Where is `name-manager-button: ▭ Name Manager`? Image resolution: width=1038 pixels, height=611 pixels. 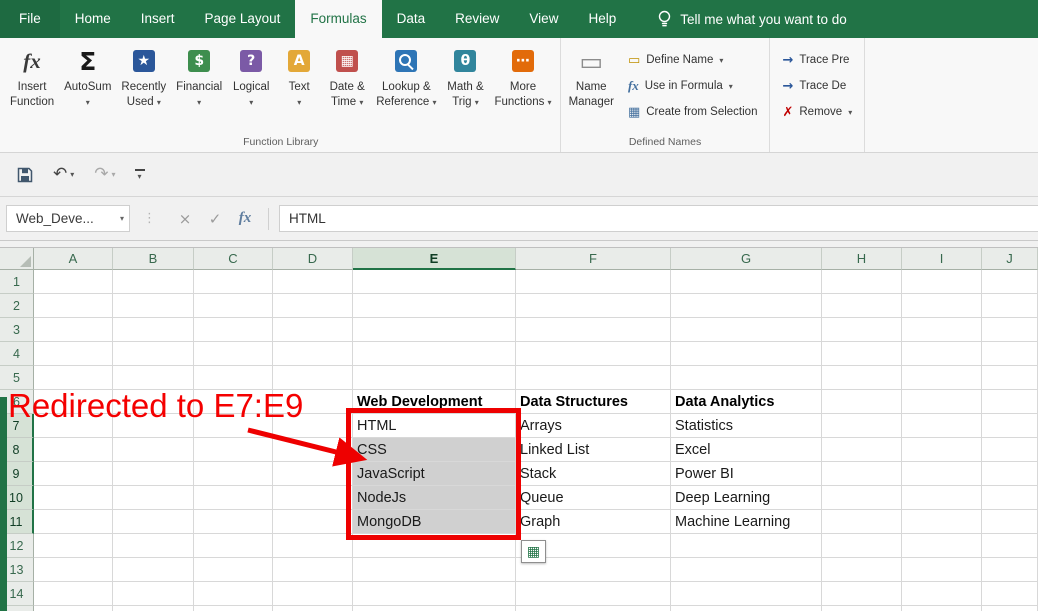
name-manager-button: ▭ Name Manager is located at coordinates (591, 86).